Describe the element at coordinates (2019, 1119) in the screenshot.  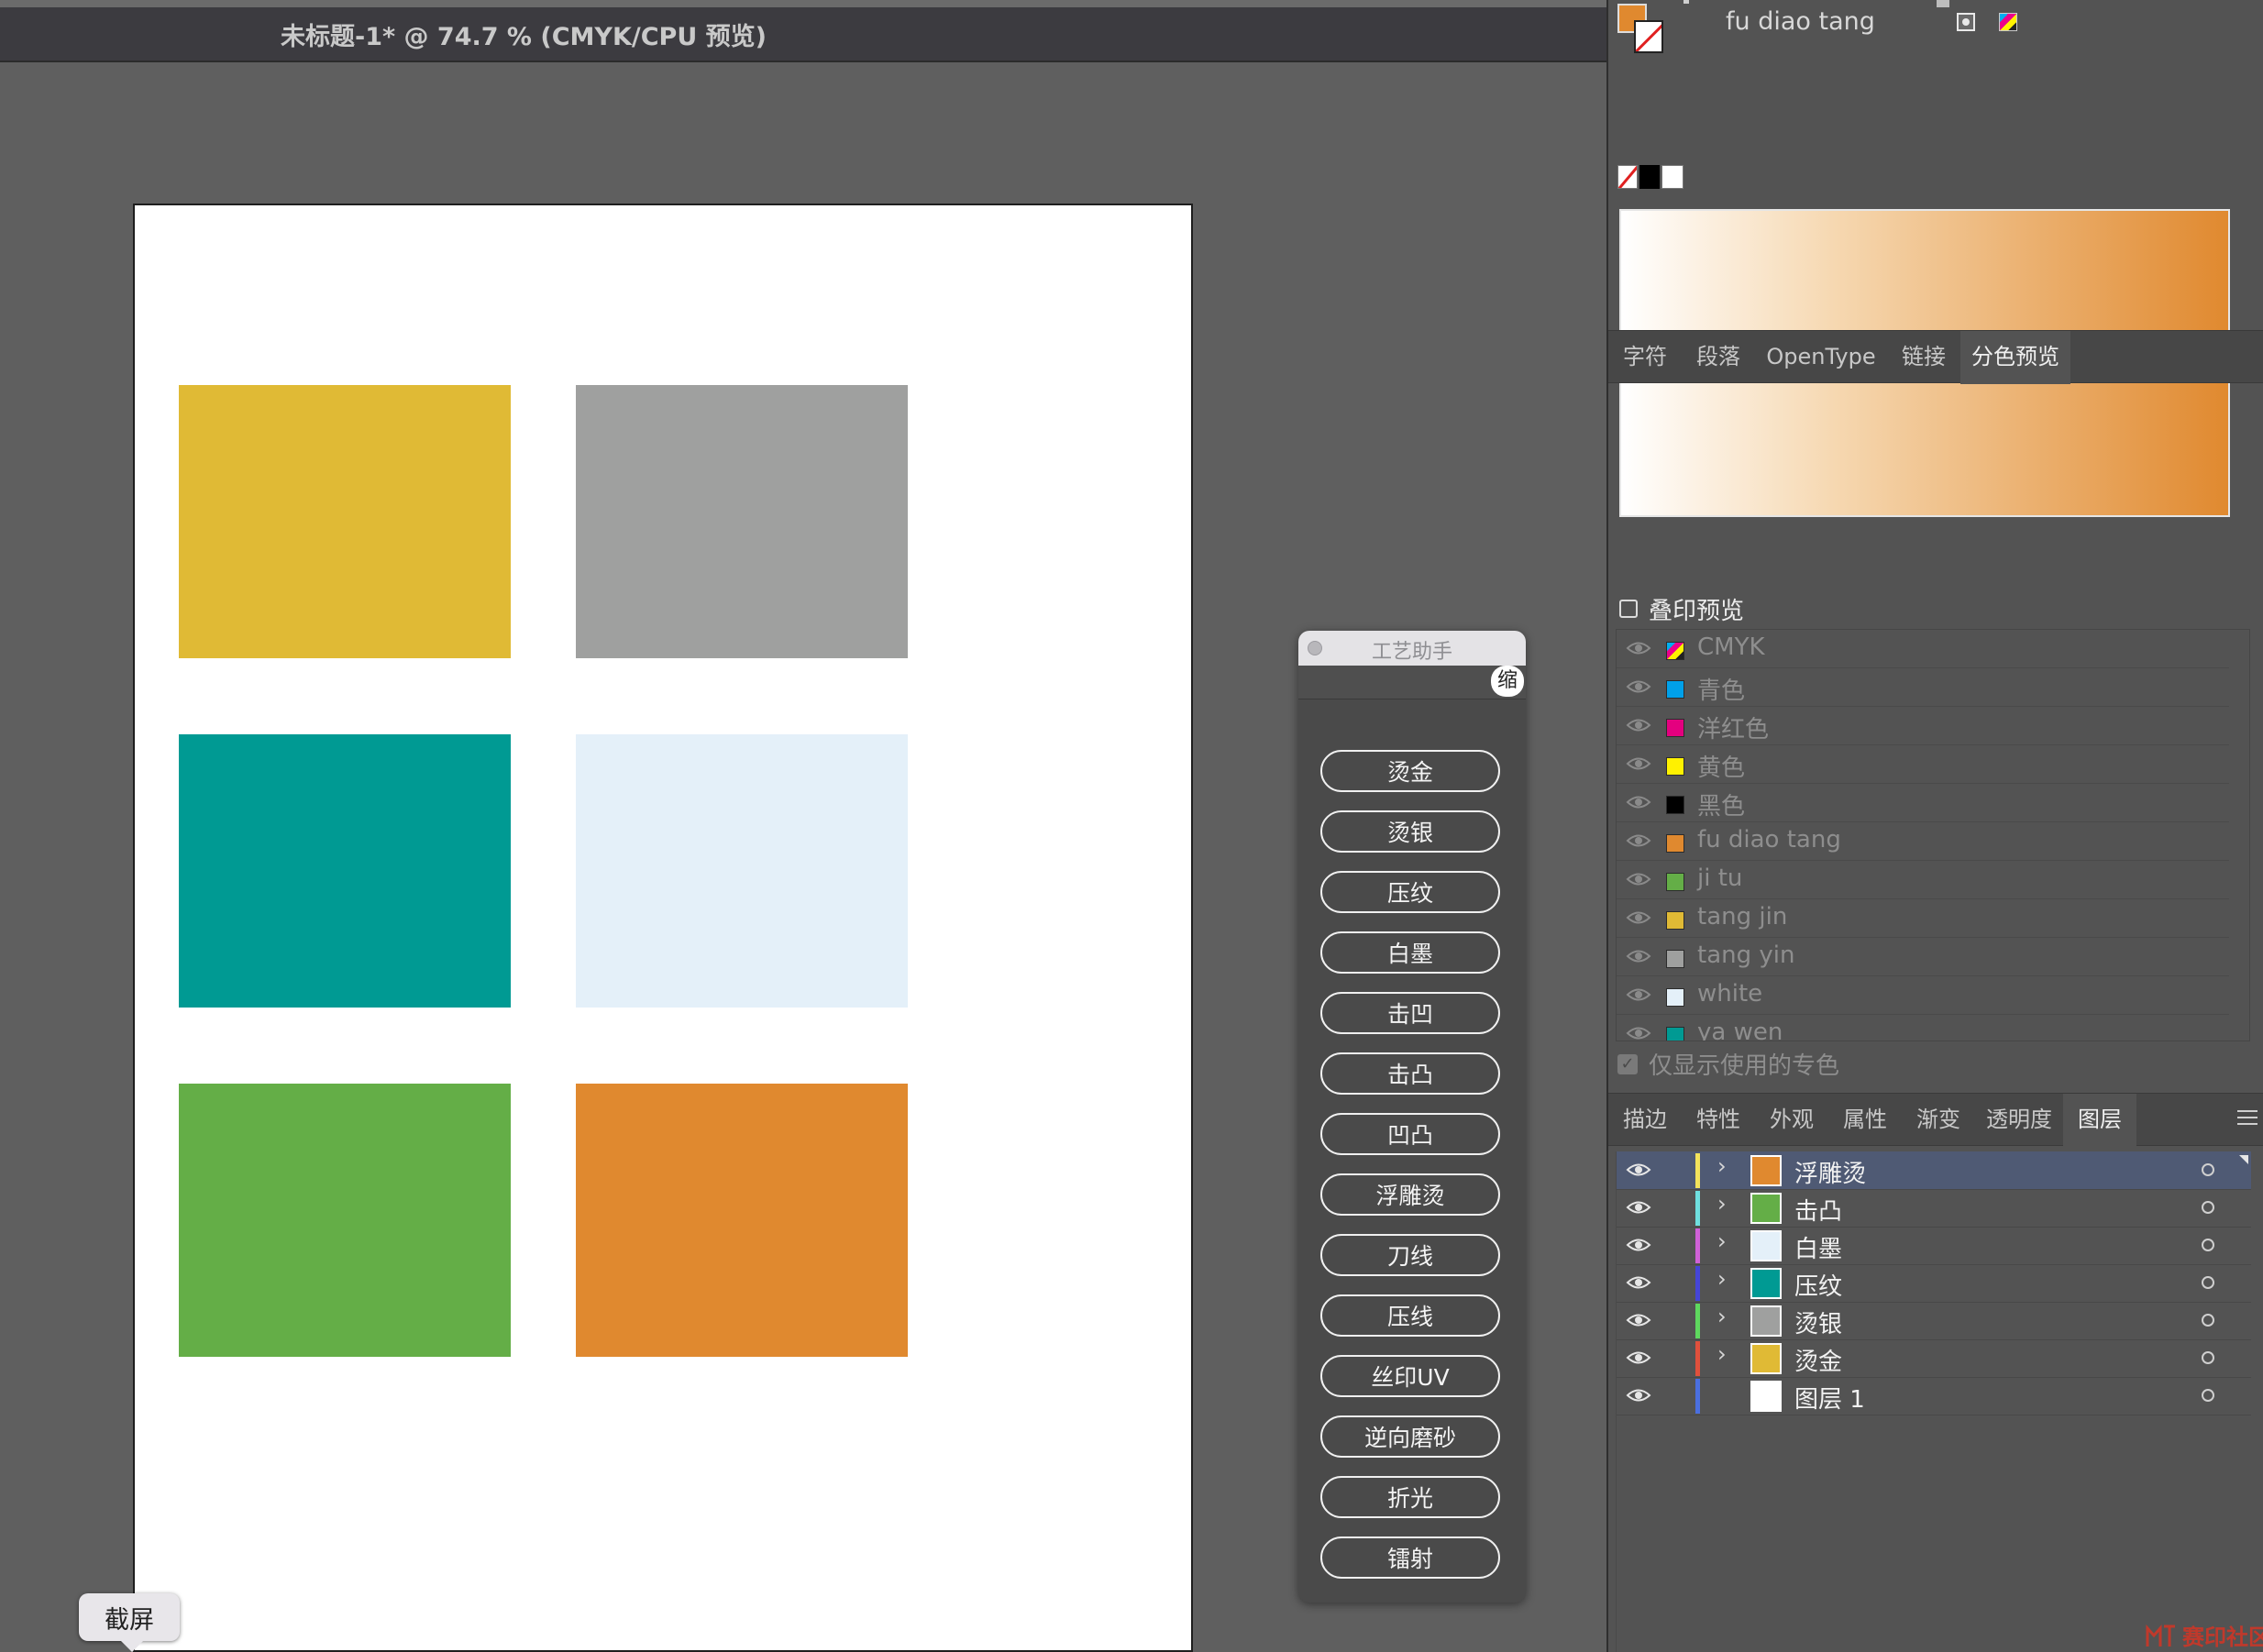
I see `tab-layer_tabs-5: 透明度` at that location.